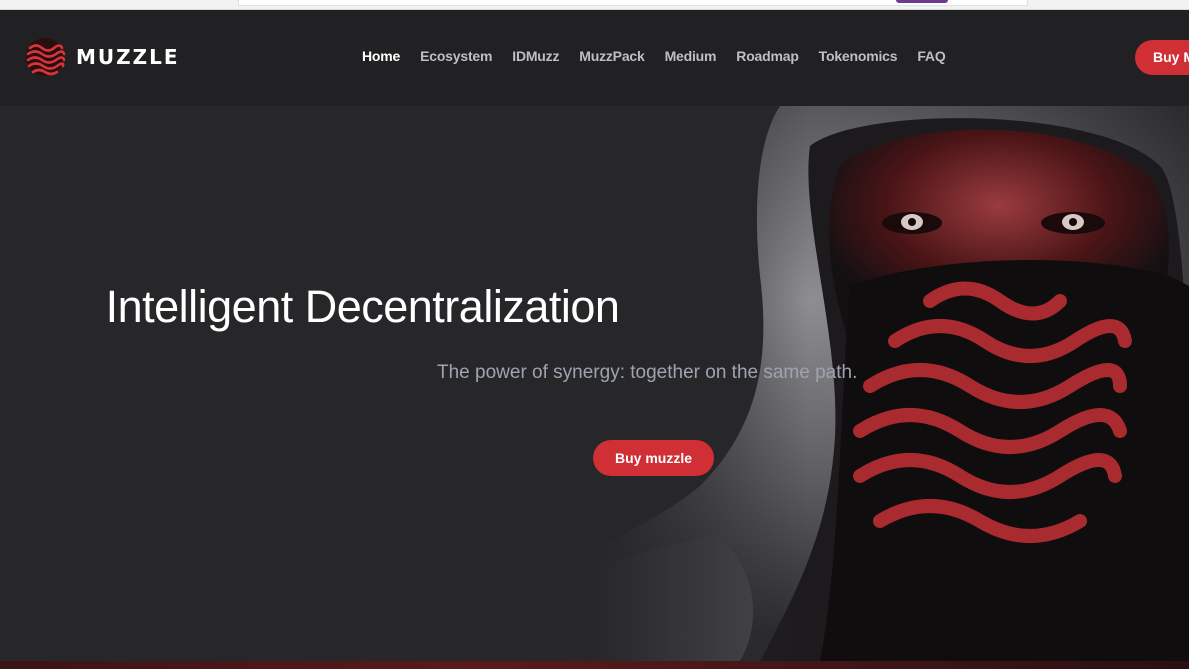 This screenshot has width=1189, height=669. Describe the element at coordinates (594, 665) in the screenshot. I see `bottom-edge-band` at that location.